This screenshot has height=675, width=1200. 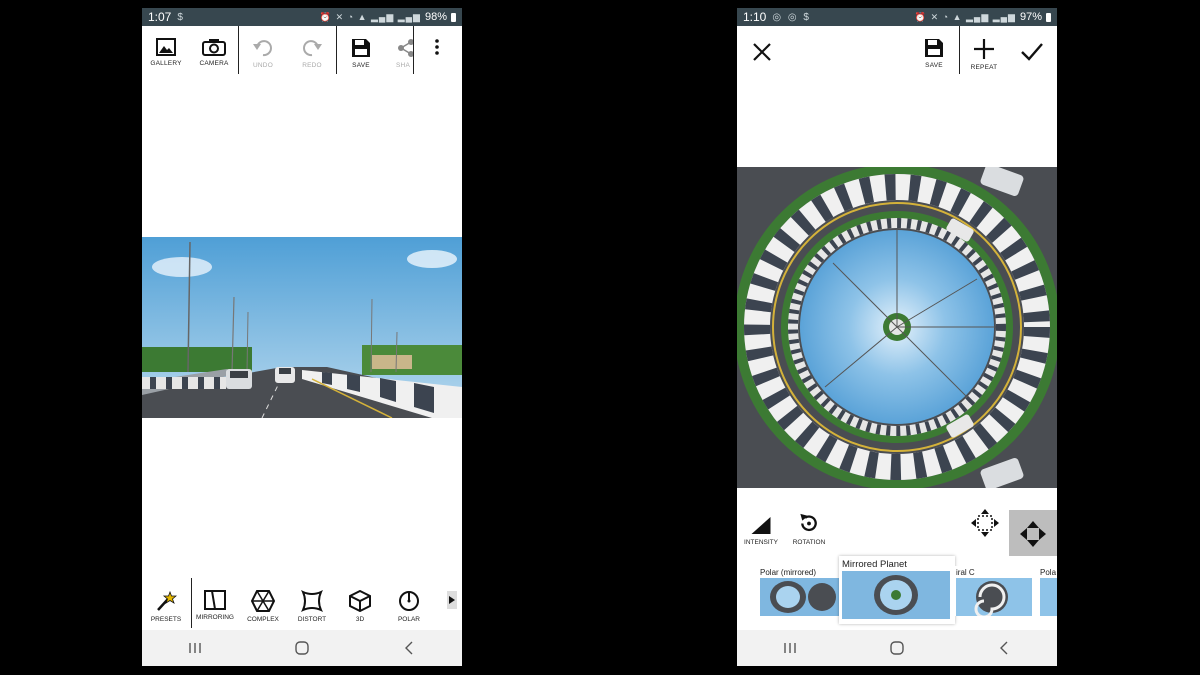 What do you see at coordinates (160, 17) in the screenshot?
I see `status-time: 1:07` at bounding box center [160, 17].